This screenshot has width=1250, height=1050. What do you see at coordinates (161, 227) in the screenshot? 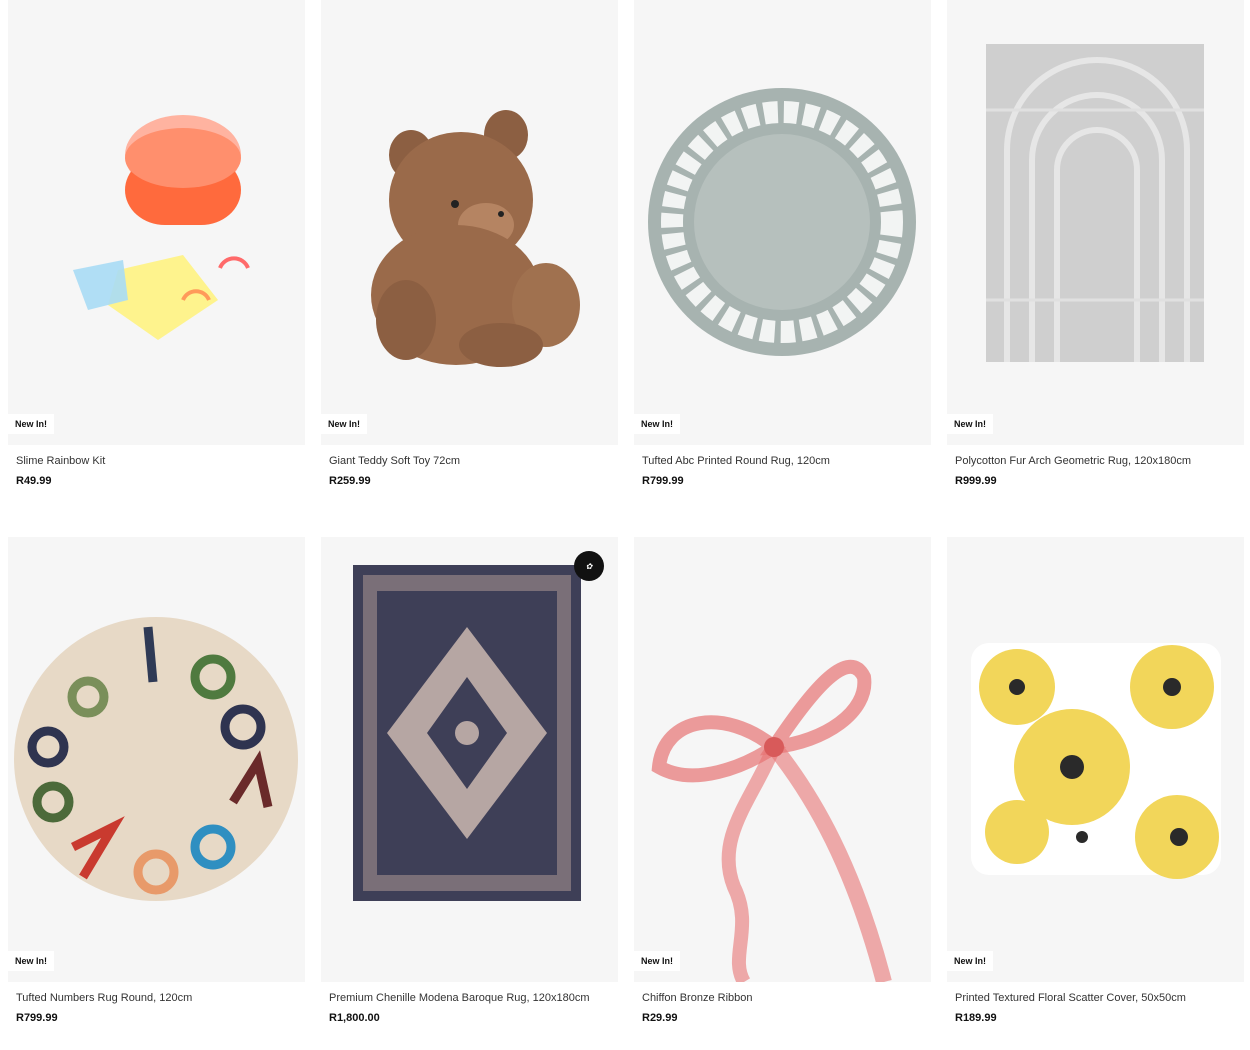
I see `slime-kit-image` at bounding box center [161, 227].